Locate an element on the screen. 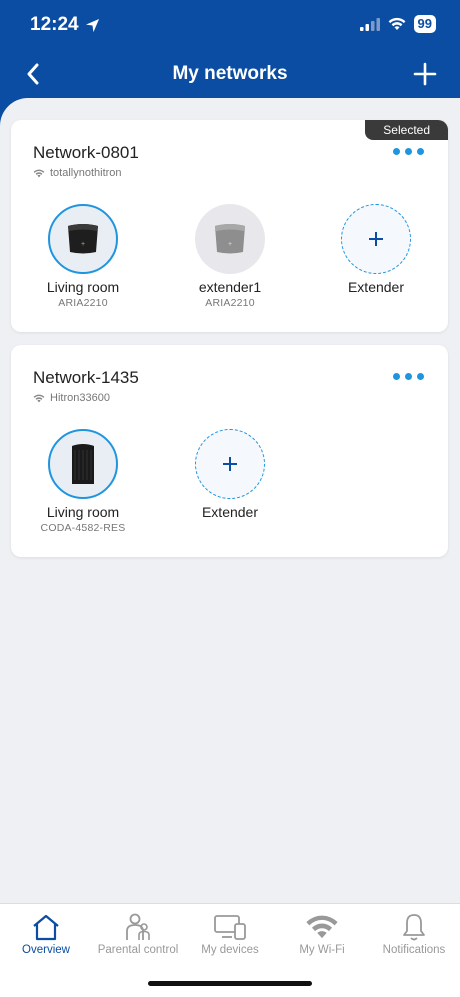 The height and width of the screenshot is (997, 460). page-title: My networks is located at coordinates (230, 73).